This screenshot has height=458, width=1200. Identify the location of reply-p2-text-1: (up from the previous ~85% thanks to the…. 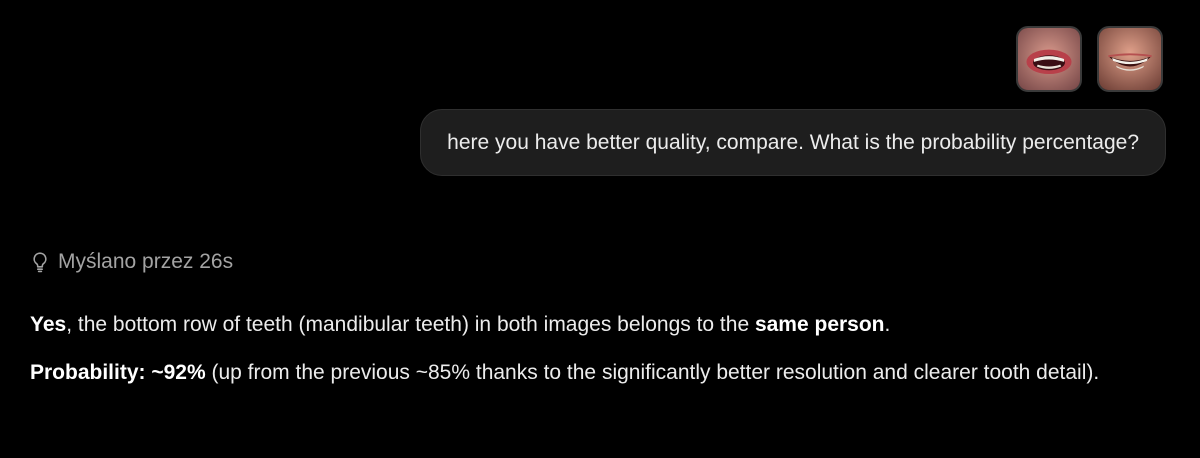
(652, 372).